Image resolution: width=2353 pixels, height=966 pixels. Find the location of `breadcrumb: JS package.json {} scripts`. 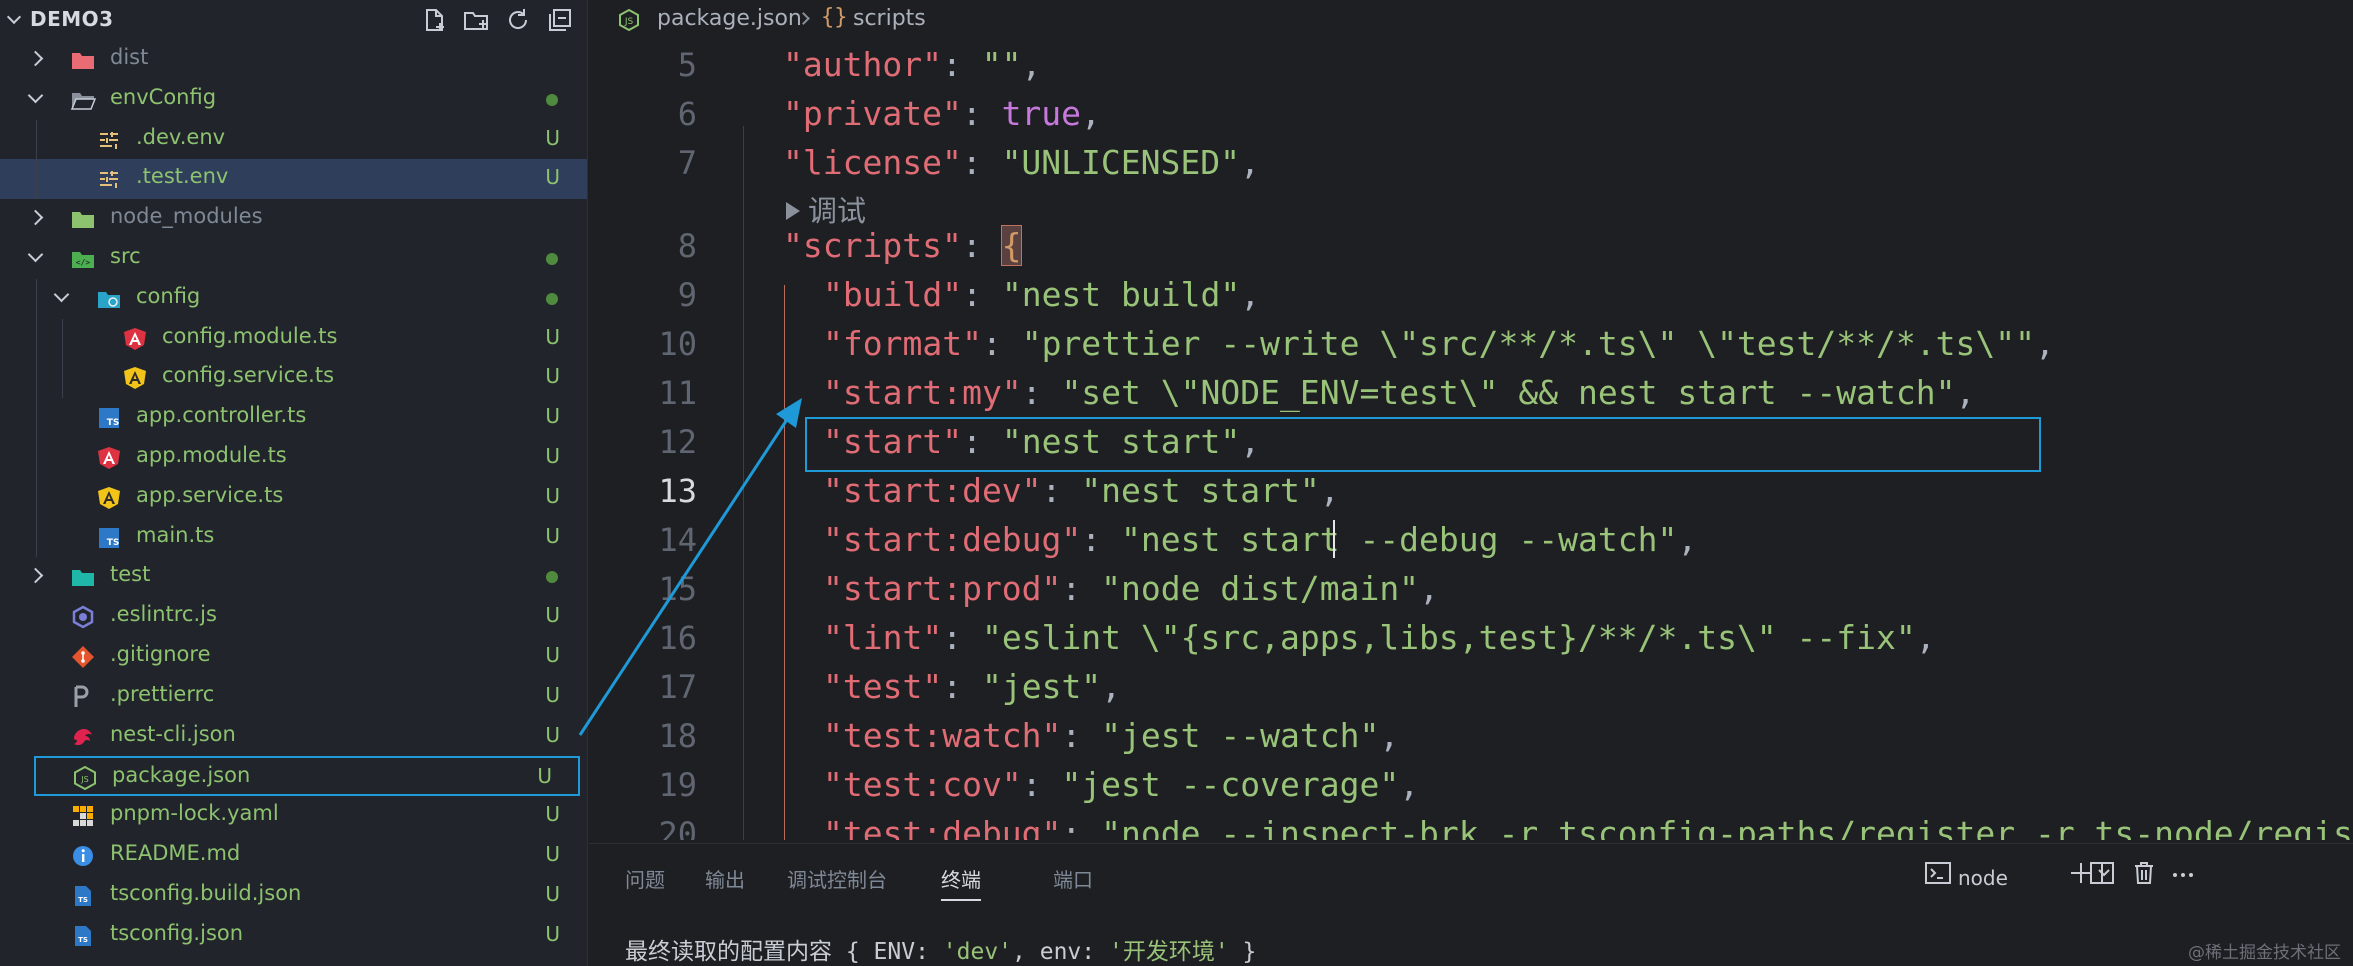

breadcrumb: JS package.json {} scripts is located at coordinates (1471, 20).